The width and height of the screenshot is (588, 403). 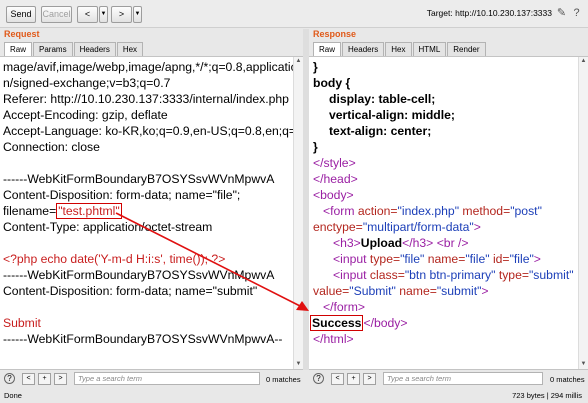 What do you see at coordinates (30, 211) in the screenshot?
I see `filename-label: filename=` at bounding box center [30, 211].